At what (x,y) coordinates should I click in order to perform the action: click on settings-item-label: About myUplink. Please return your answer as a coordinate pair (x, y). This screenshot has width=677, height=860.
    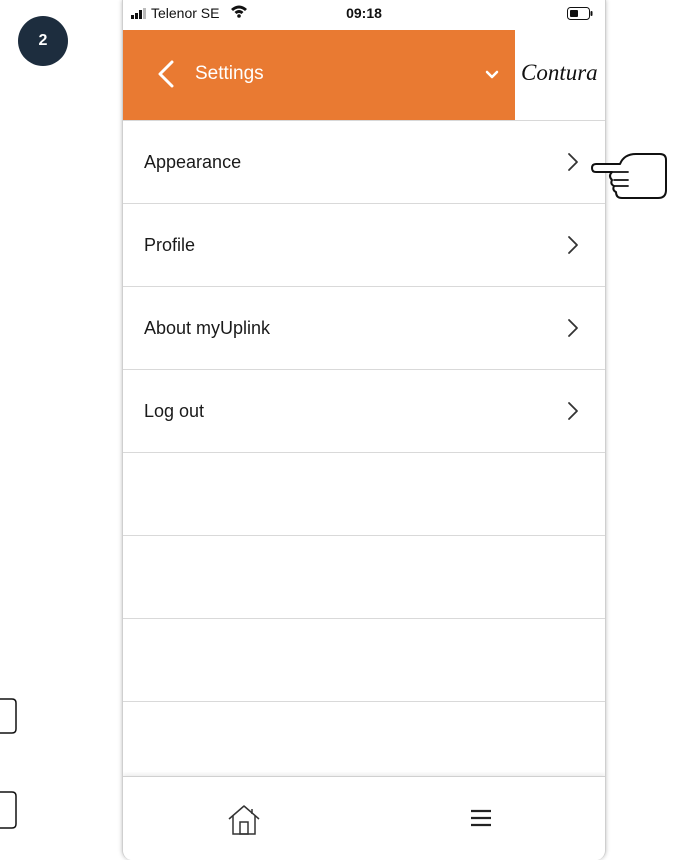
    Looking at the image, I should click on (207, 327).